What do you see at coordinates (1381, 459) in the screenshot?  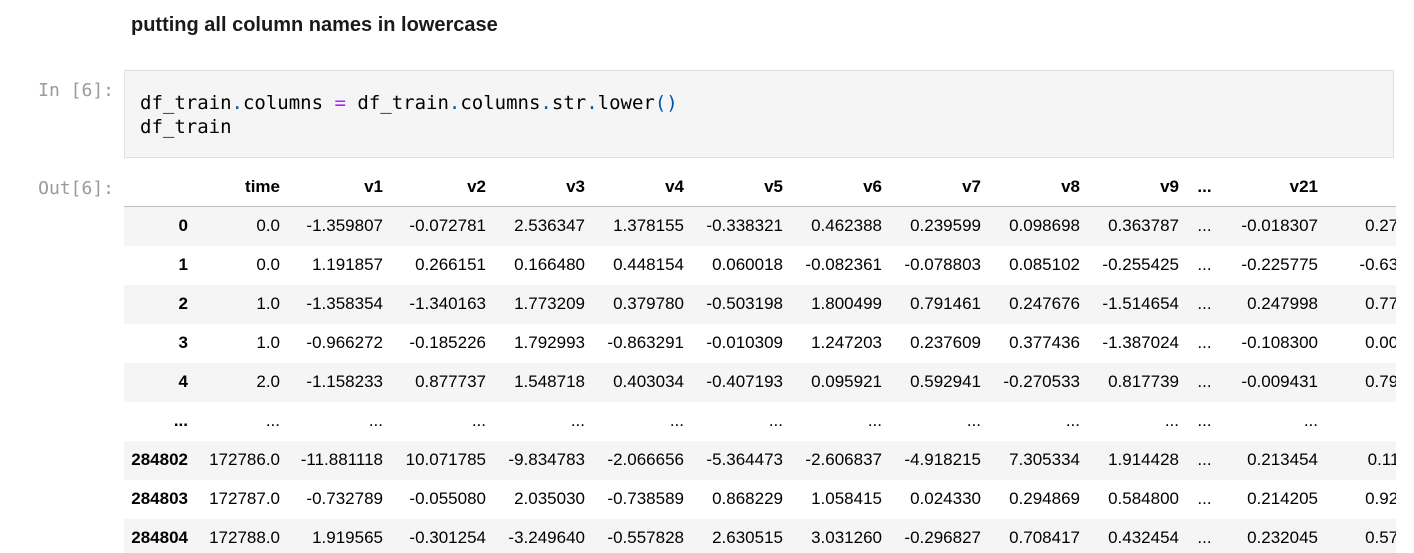 I see `table-cell: 0.111864` at bounding box center [1381, 459].